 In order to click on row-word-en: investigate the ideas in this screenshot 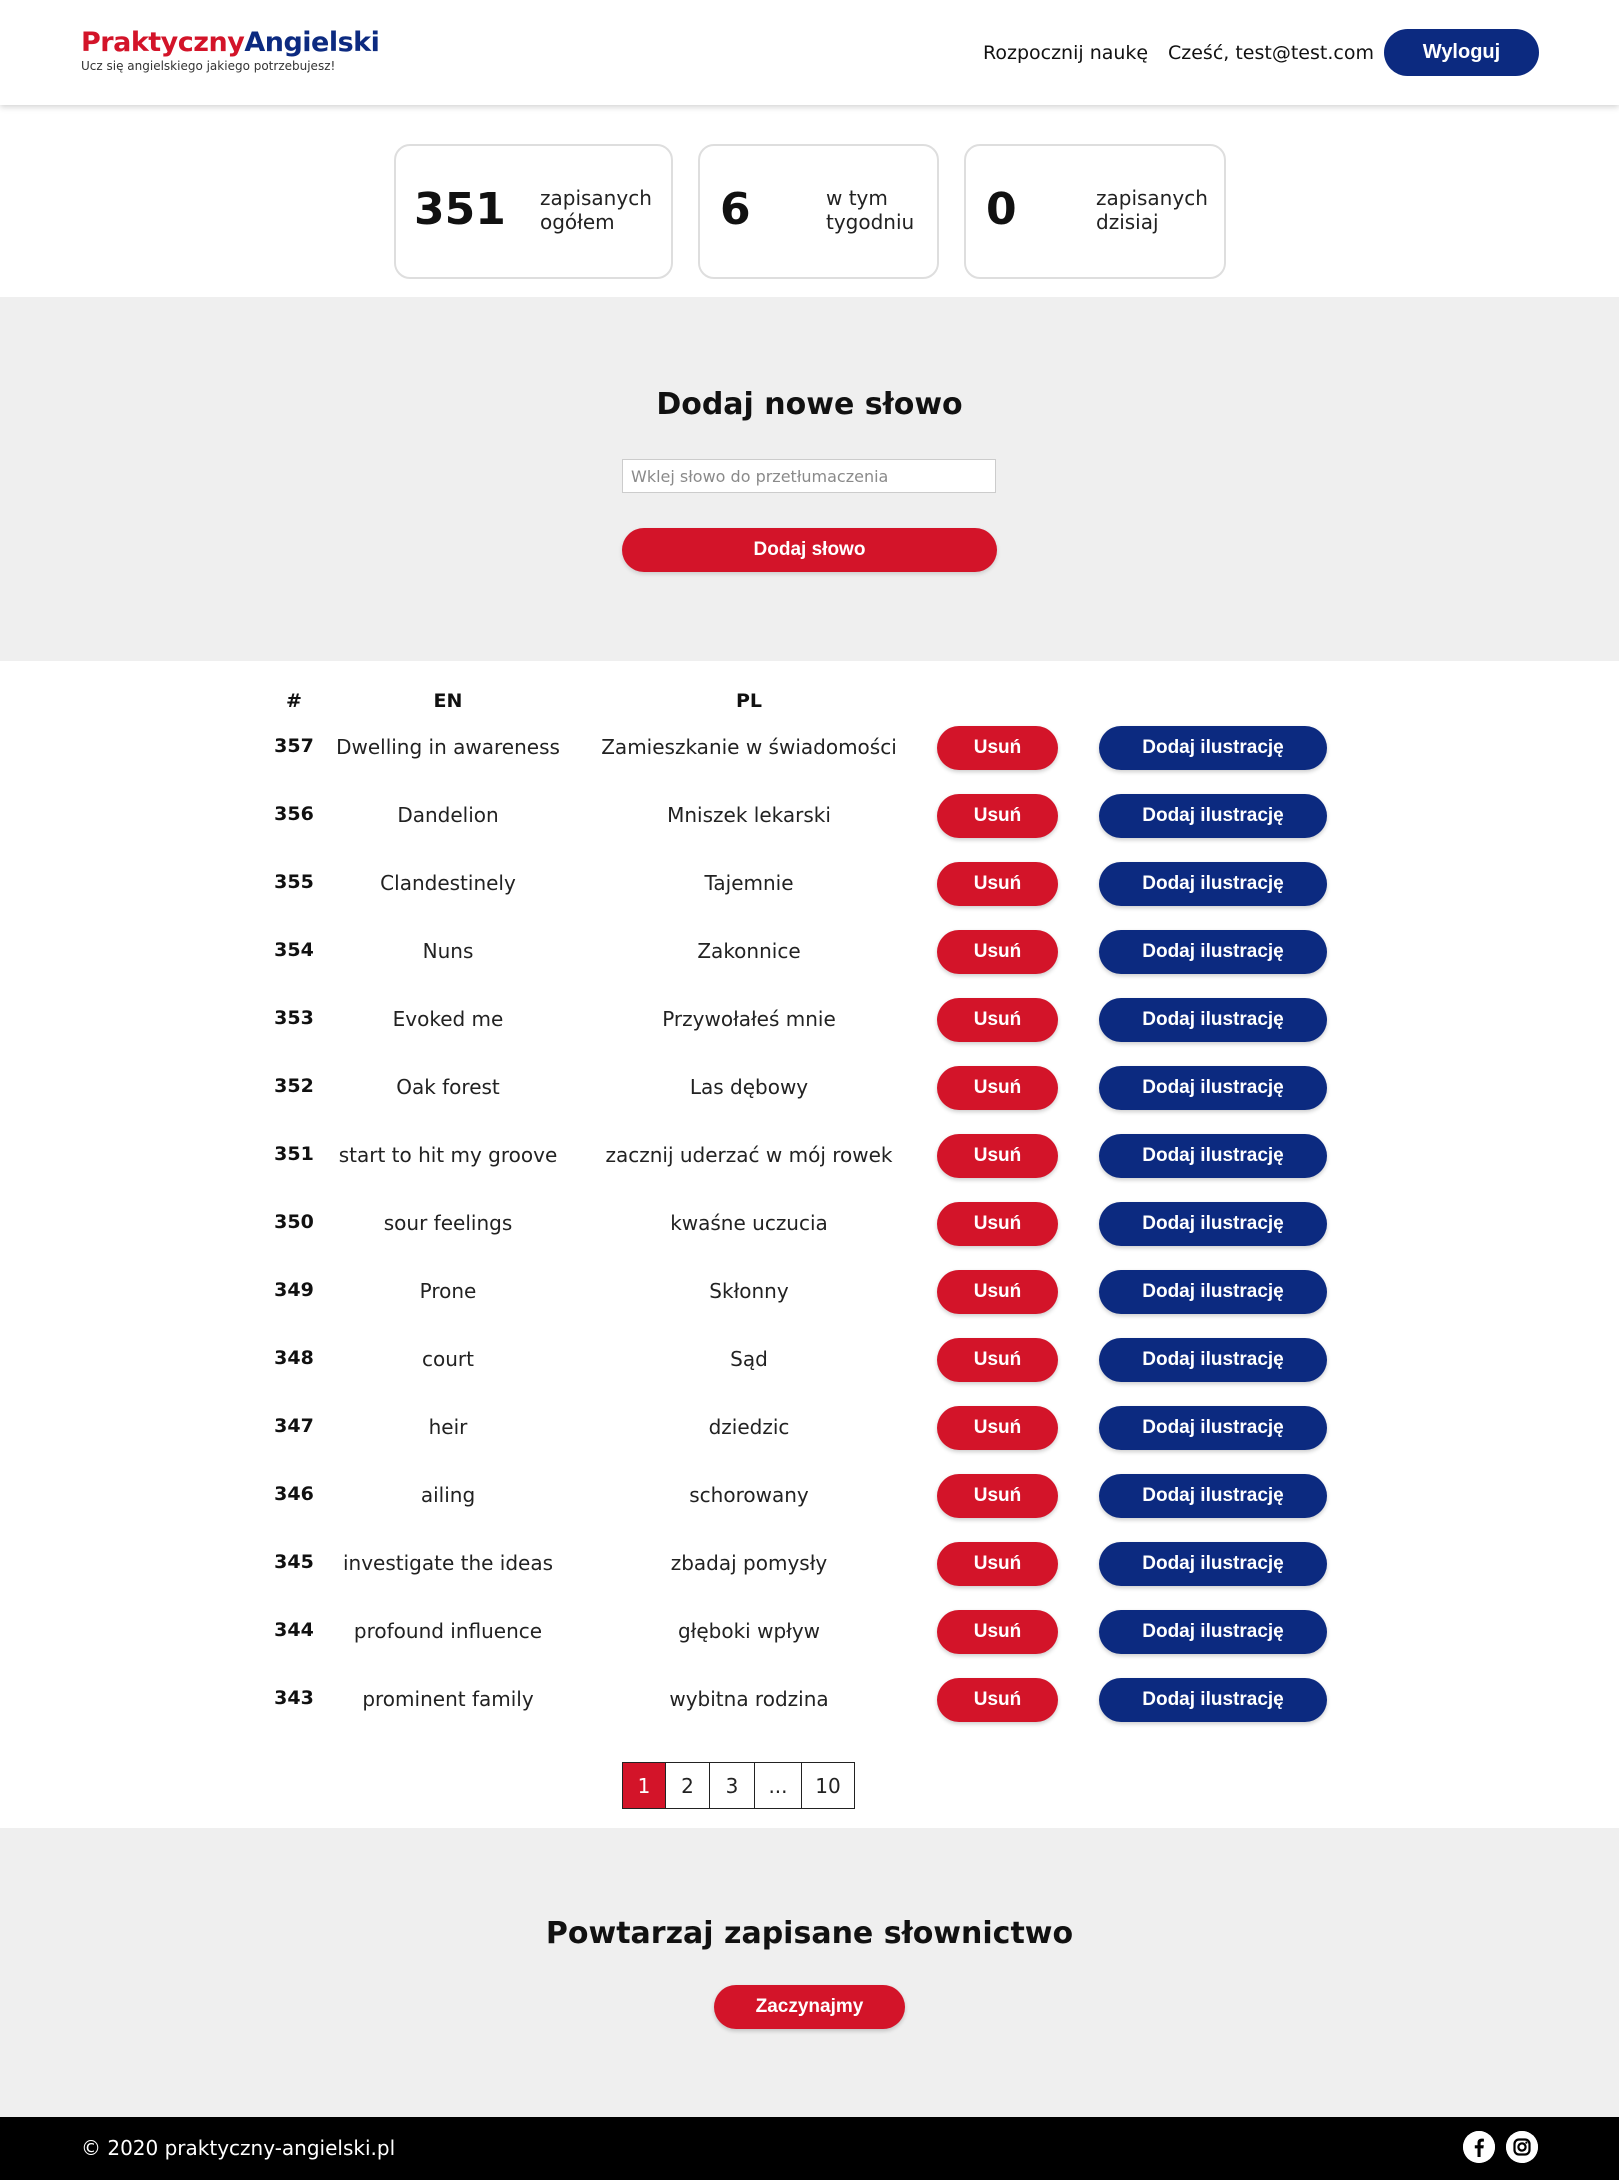, I will do `click(448, 1563)`.